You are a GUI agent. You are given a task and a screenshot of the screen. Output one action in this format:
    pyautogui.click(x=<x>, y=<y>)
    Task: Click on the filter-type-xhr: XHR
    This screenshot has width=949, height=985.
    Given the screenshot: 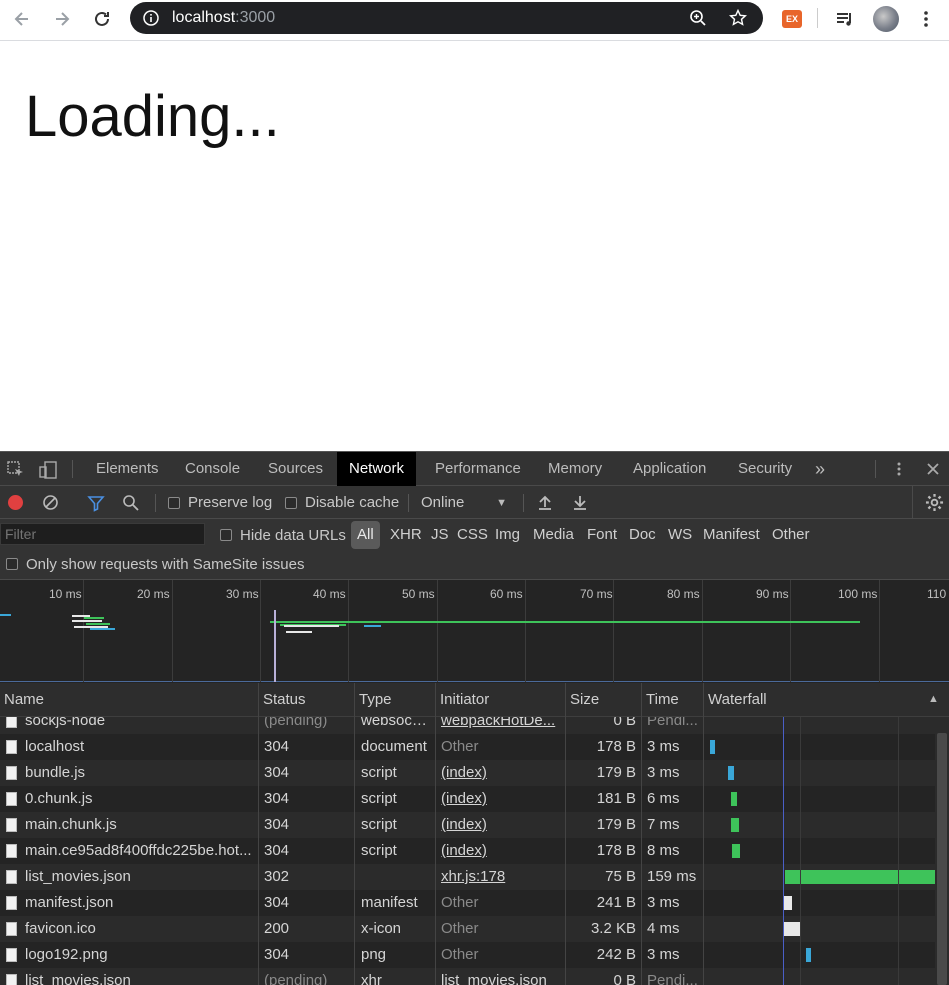 What is the action you would take?
    pyautogui.click(x=406, y=535)
    